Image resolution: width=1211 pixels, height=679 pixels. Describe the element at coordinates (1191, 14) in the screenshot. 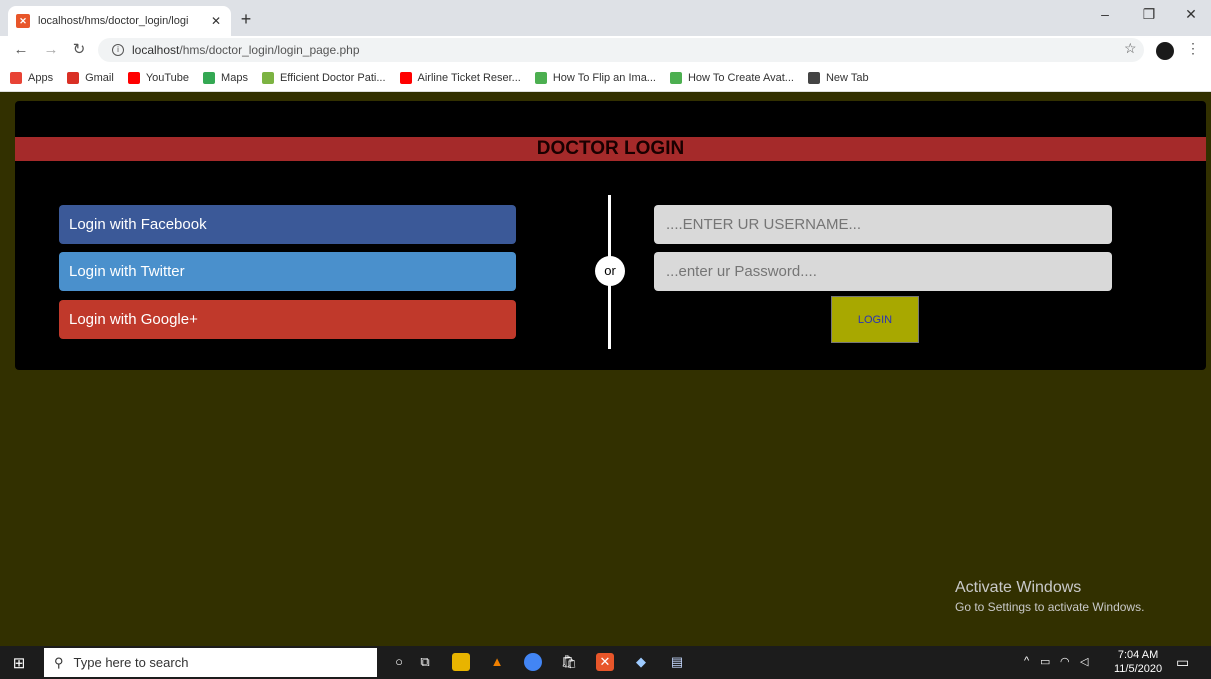

I see `close-window-icon: ✕` at that location.